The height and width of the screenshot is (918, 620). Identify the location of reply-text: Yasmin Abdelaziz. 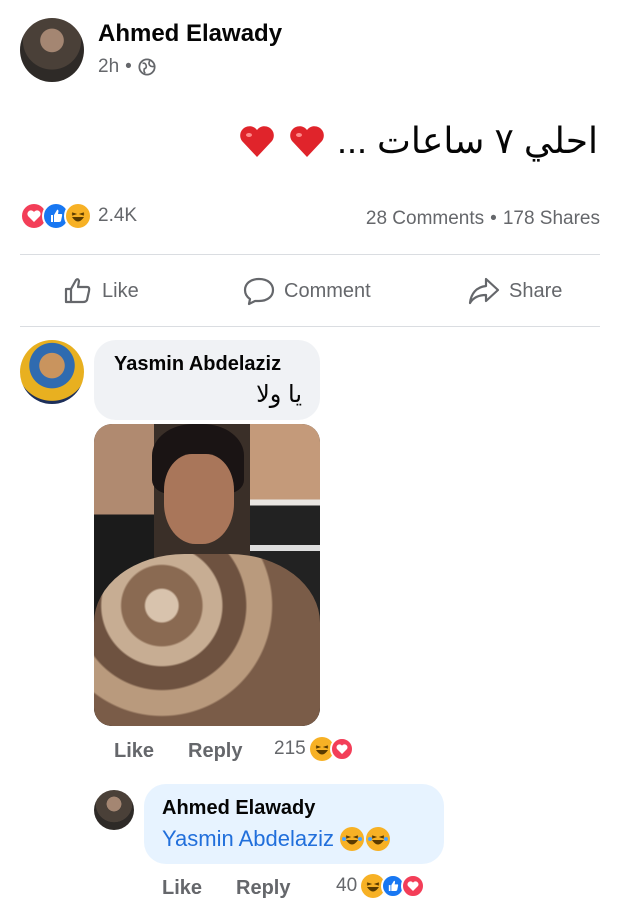
(276, 839).